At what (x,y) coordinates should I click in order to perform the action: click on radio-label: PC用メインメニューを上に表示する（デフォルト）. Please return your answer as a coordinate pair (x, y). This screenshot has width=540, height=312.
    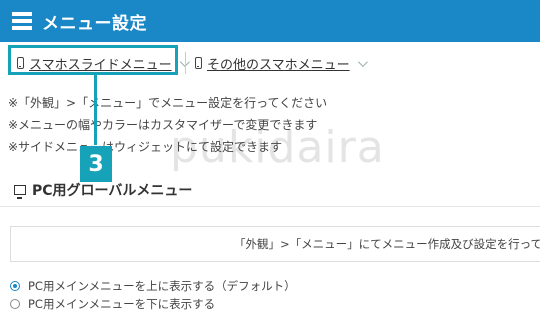
    Looking at the image, I should click on (162, 286).